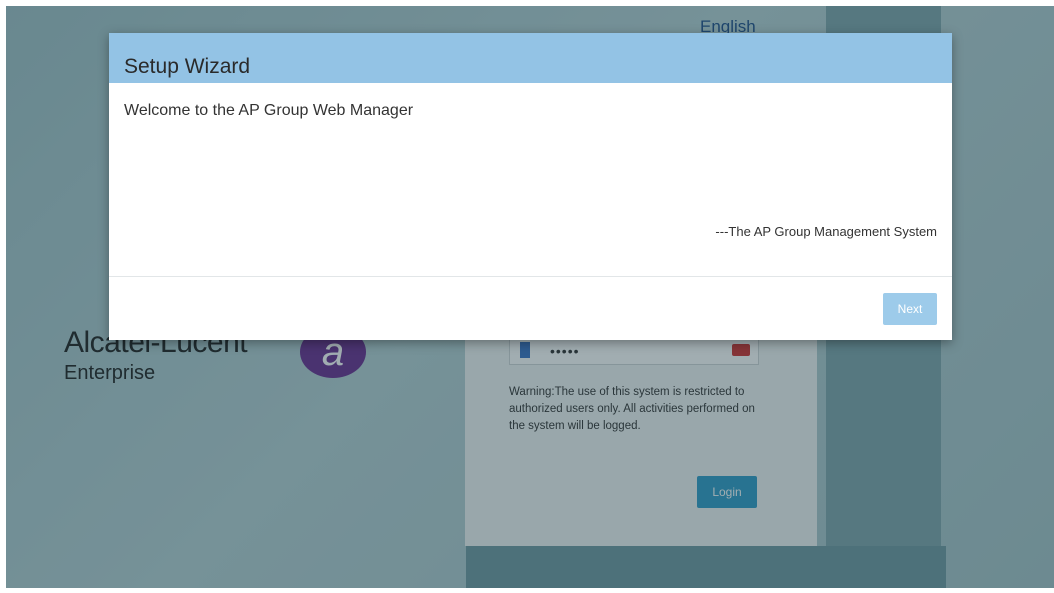 This screenshot has height=593, width=1054. What do you see at coordinates (530, 276) in the screenshot?
I see `dialog-divider` at bounding box center [530, 276].